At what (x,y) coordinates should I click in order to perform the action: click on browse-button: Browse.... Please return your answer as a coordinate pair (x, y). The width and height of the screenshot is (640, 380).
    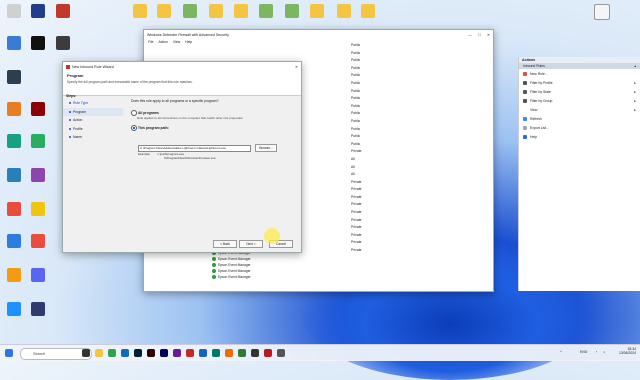
    Looking at the image, I should click on (266, 148).